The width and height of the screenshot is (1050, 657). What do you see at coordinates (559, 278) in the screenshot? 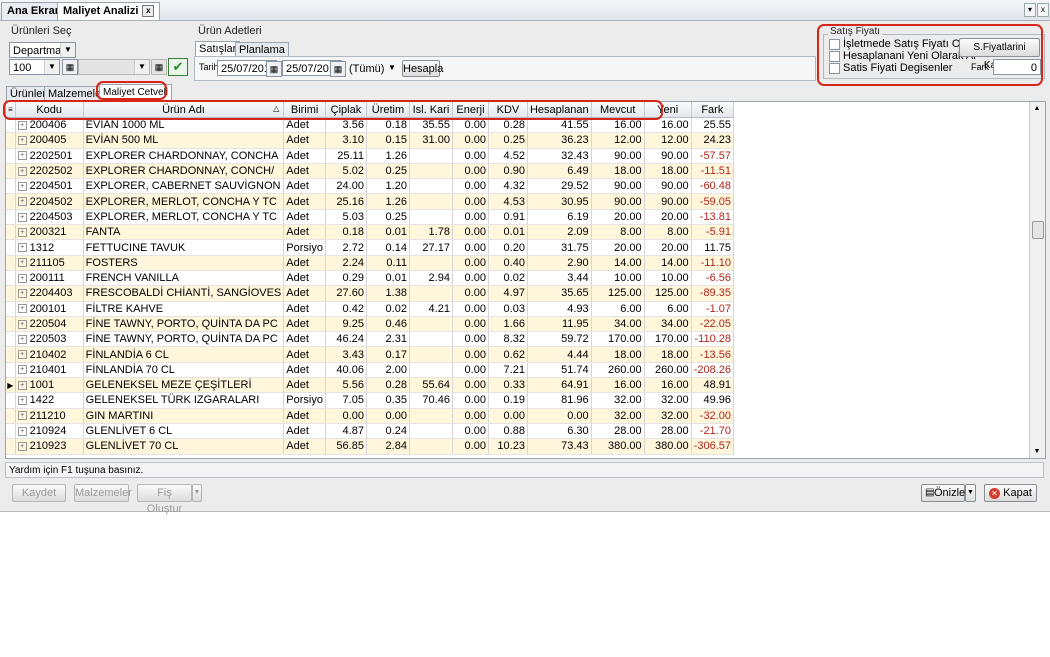
I see `cell-hesaplanan: 3.44` at bounding box center [559, 278].